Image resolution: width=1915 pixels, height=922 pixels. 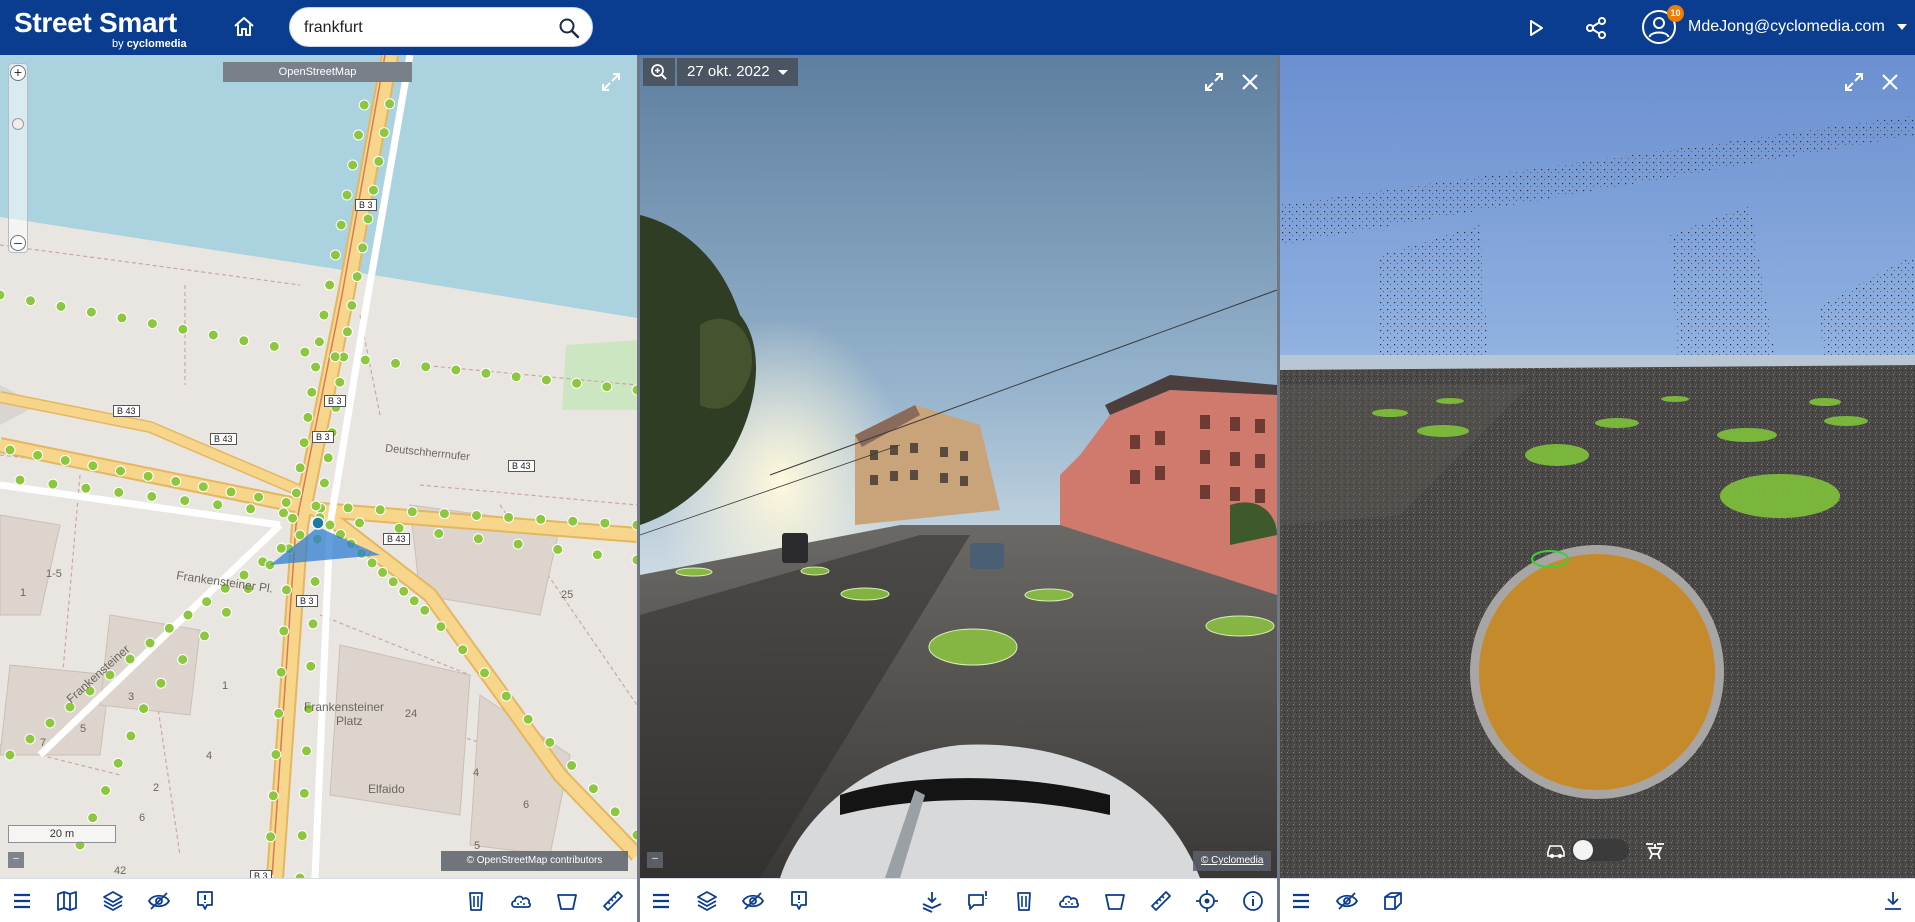 I want to click on layers-button, so click(x=113, y=901).